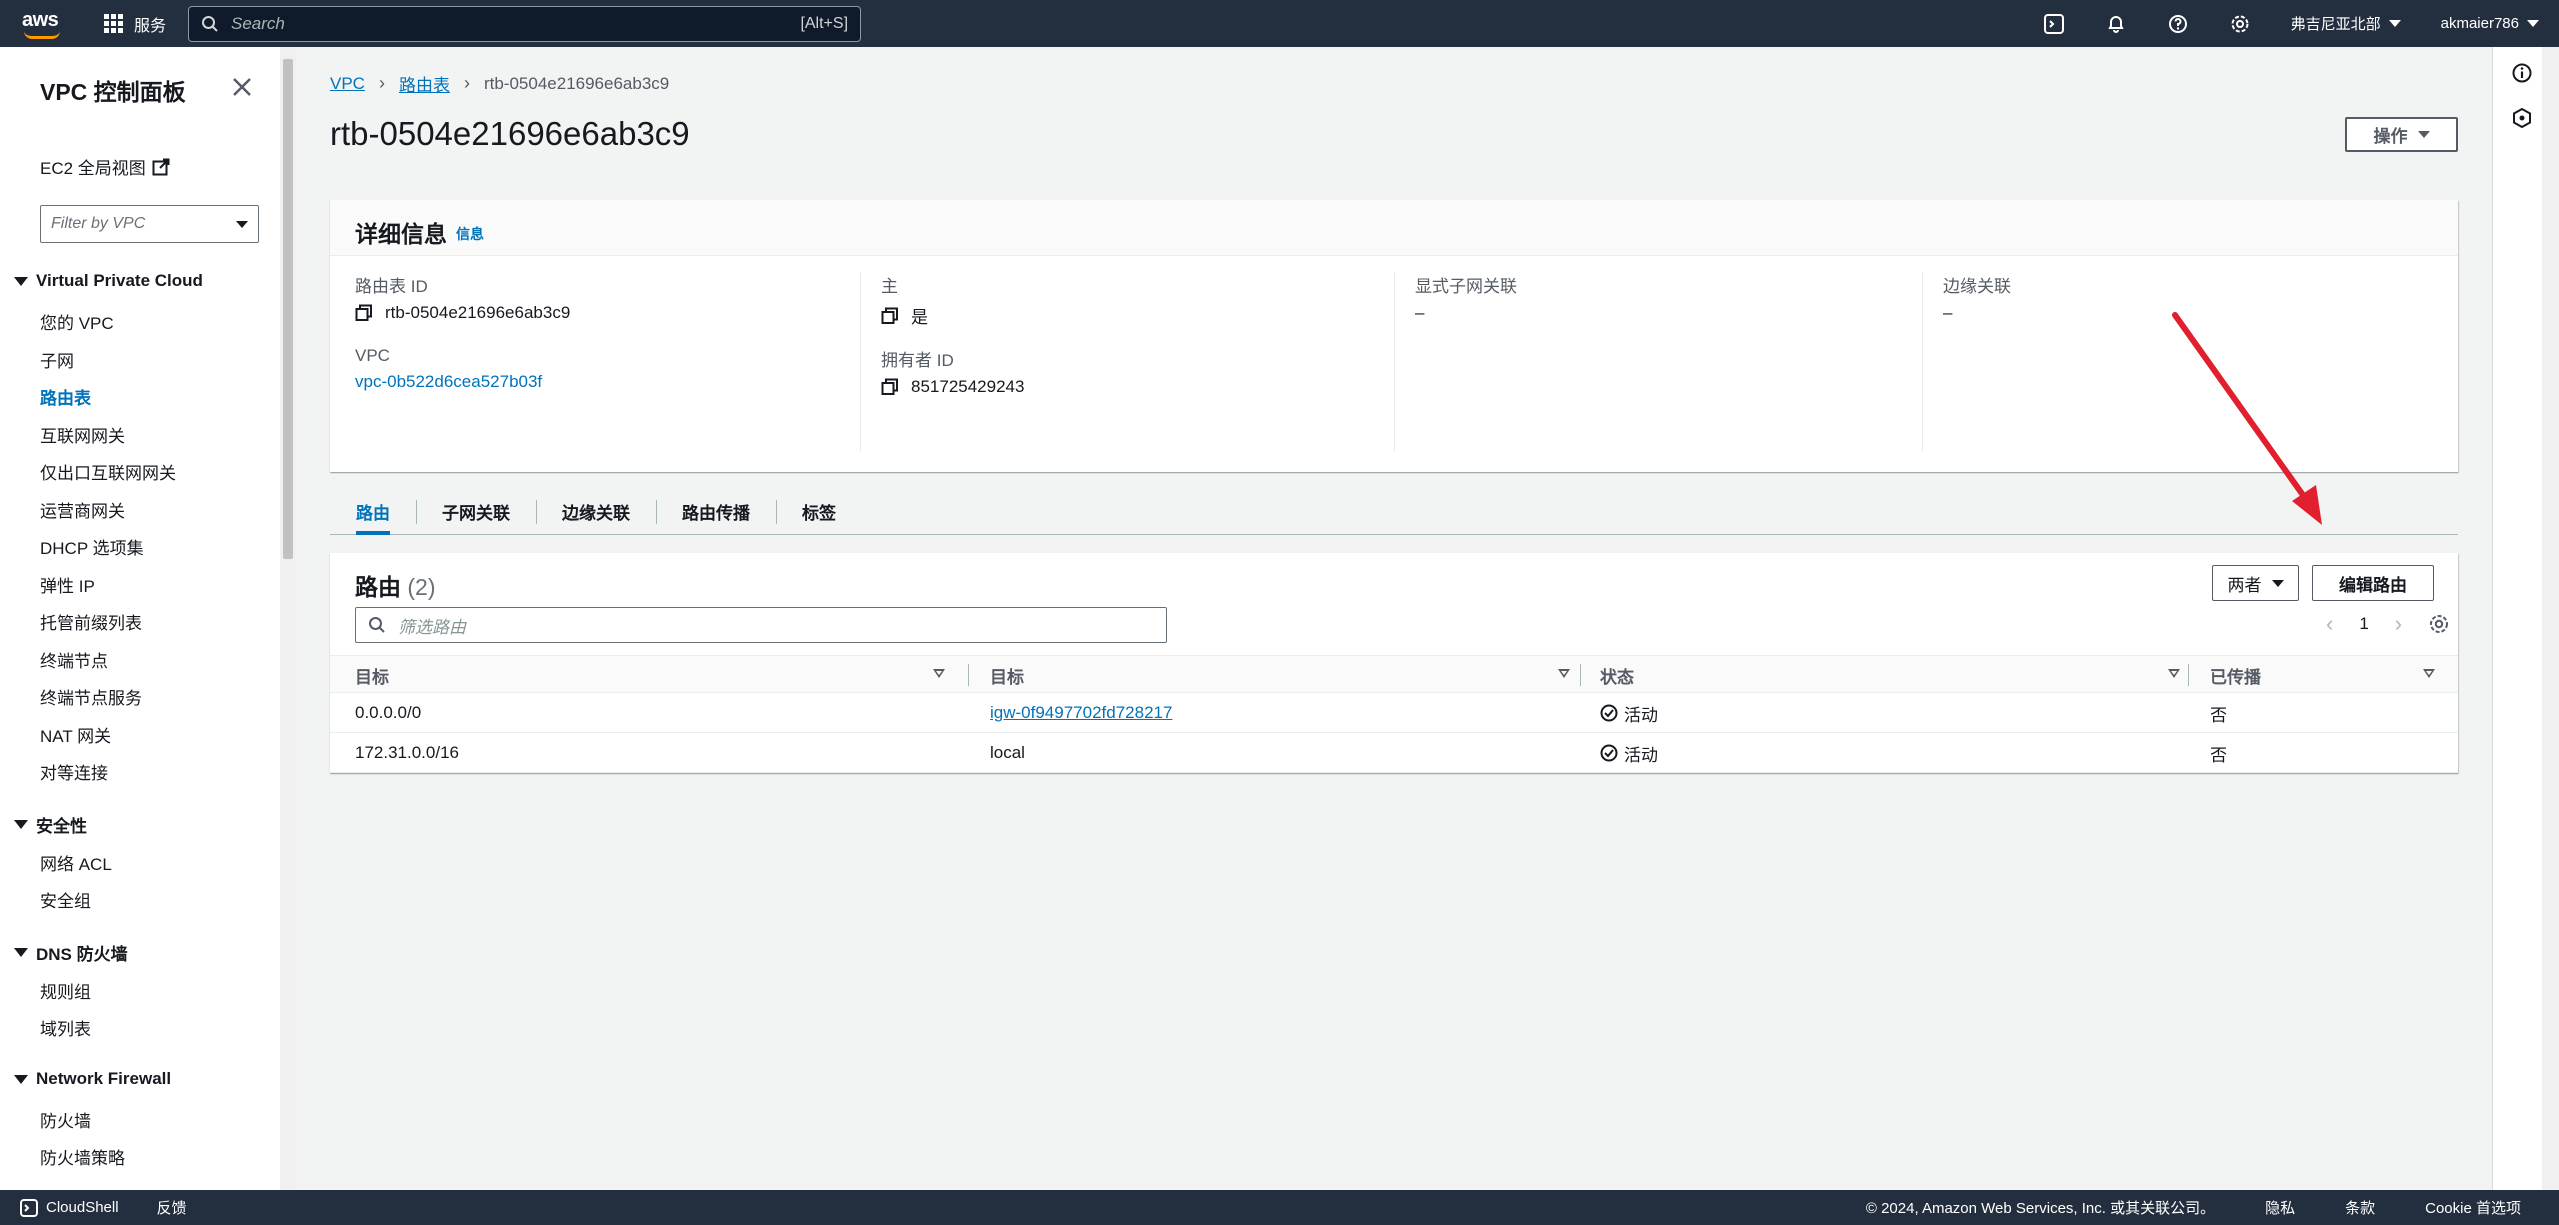 This screenshot has width=2559, height=1225. What do you see at coordinates (91, 696) in the screenshot?
I see `sidebar-item-endpoint-services: 终端节点服务` at bounding box center [91, 696].